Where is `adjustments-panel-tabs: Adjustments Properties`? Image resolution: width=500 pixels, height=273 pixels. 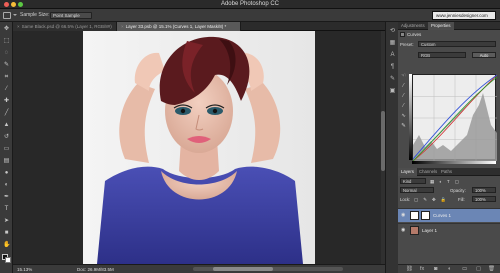 adjustments-panel-tabs: Adjustments Properties is located at coordinates (449, 26).